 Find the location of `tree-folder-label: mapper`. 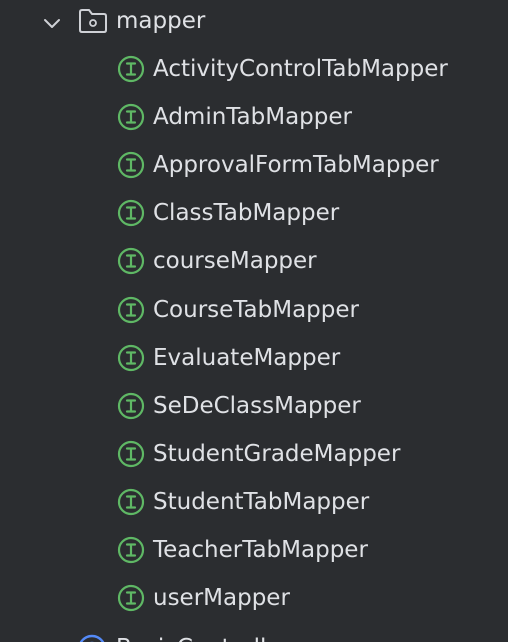

tree-folder-label: mapper is located at coordinates (161, 21).